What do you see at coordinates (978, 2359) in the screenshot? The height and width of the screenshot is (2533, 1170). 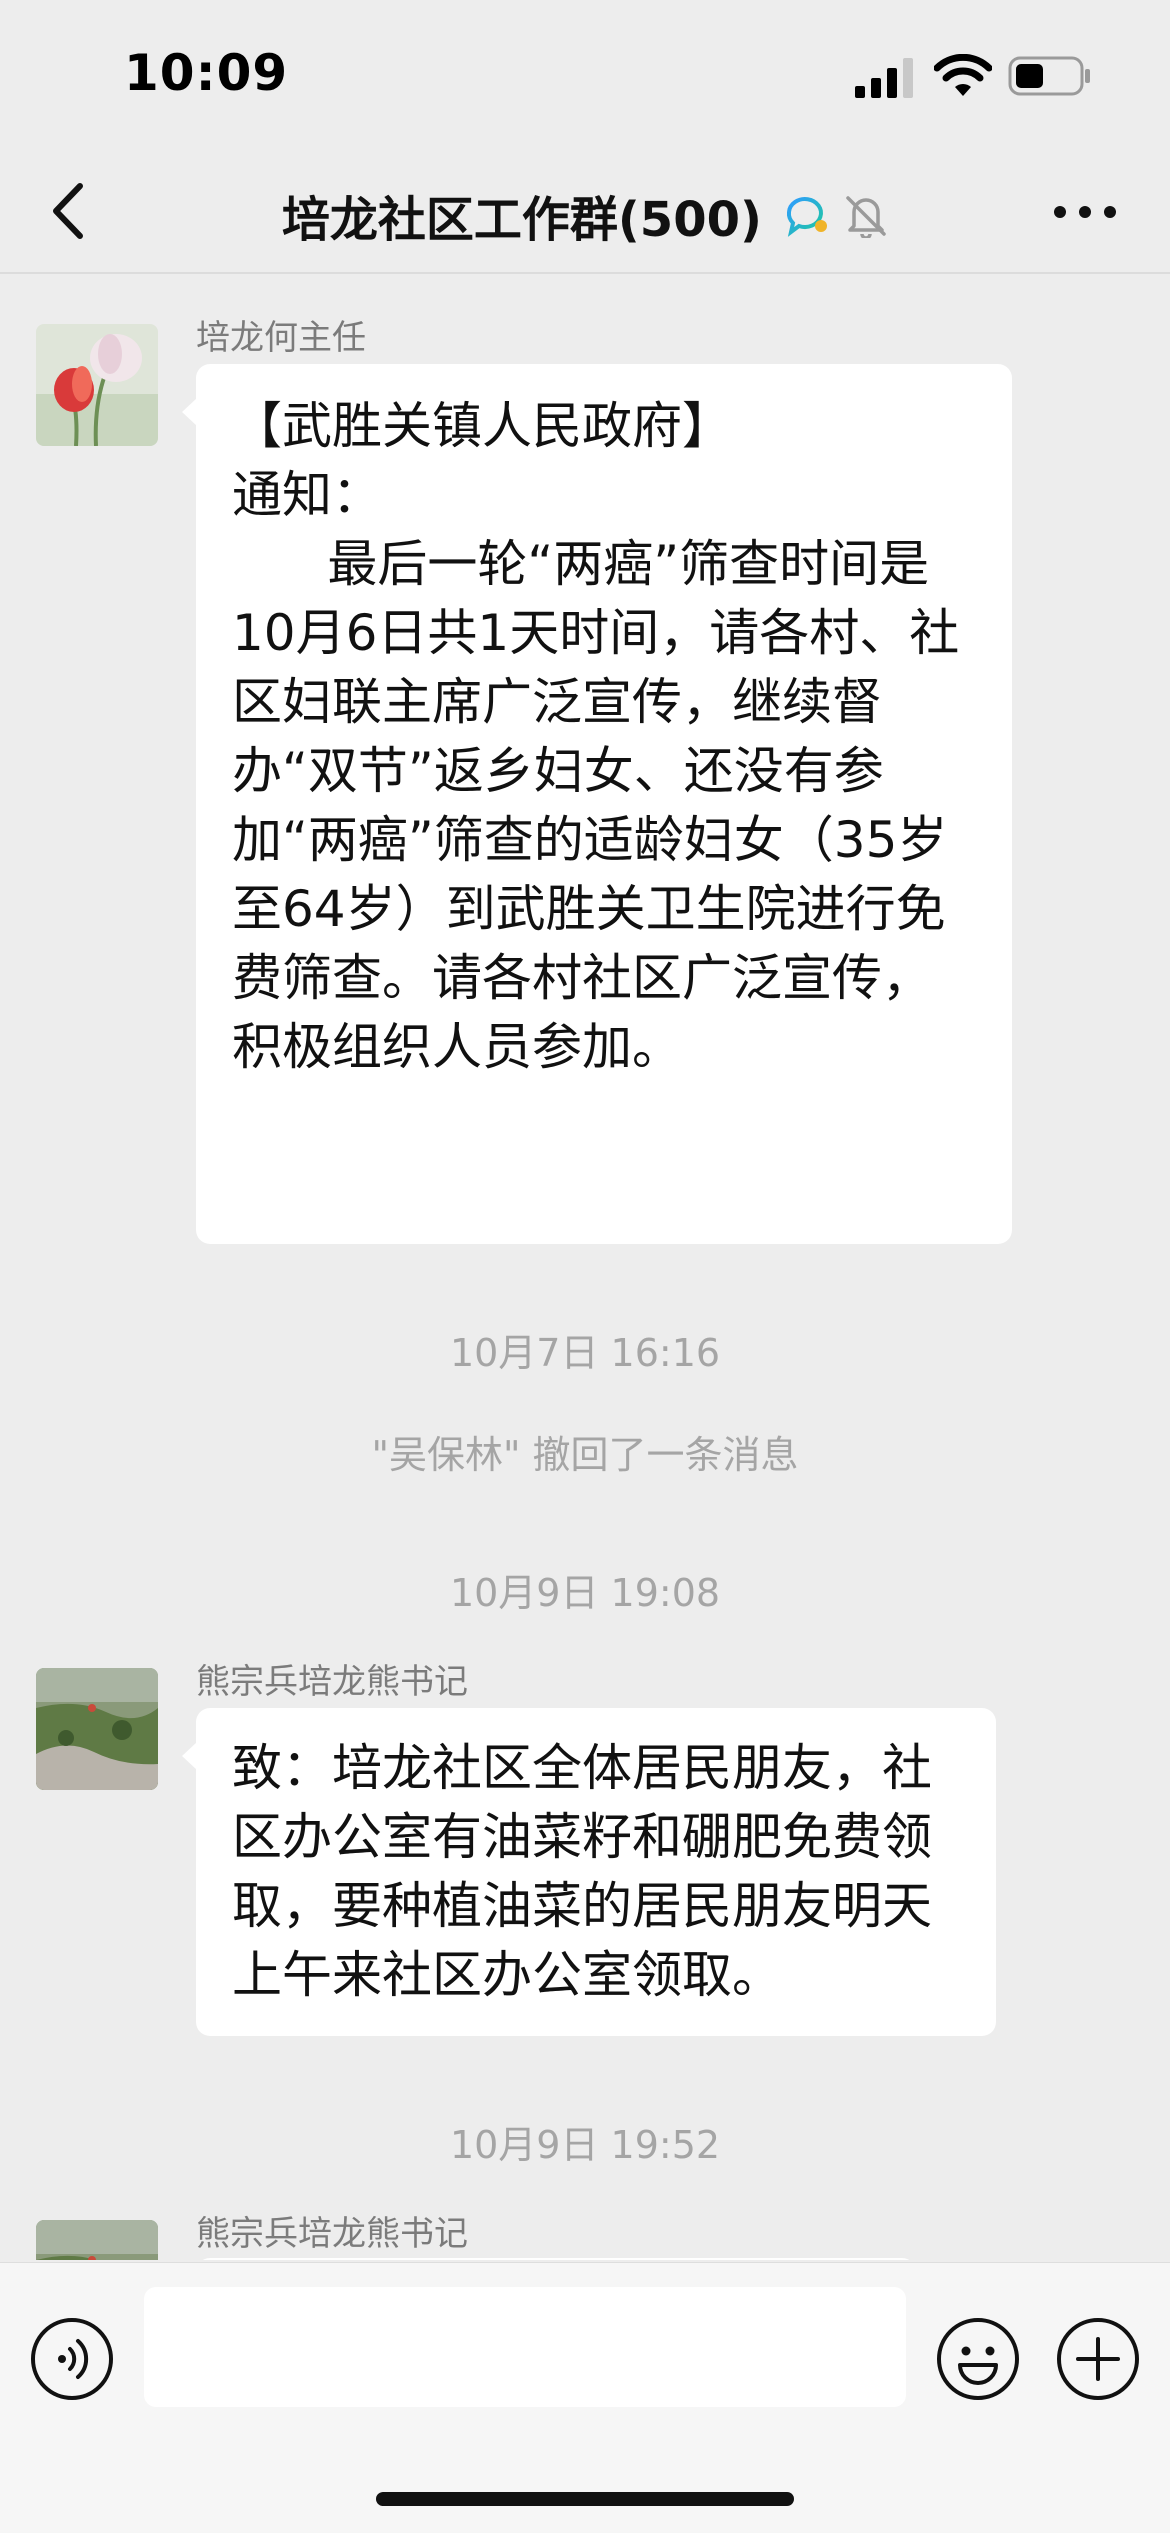 I see `emoji-icon` at bounding box center [978, 2359].